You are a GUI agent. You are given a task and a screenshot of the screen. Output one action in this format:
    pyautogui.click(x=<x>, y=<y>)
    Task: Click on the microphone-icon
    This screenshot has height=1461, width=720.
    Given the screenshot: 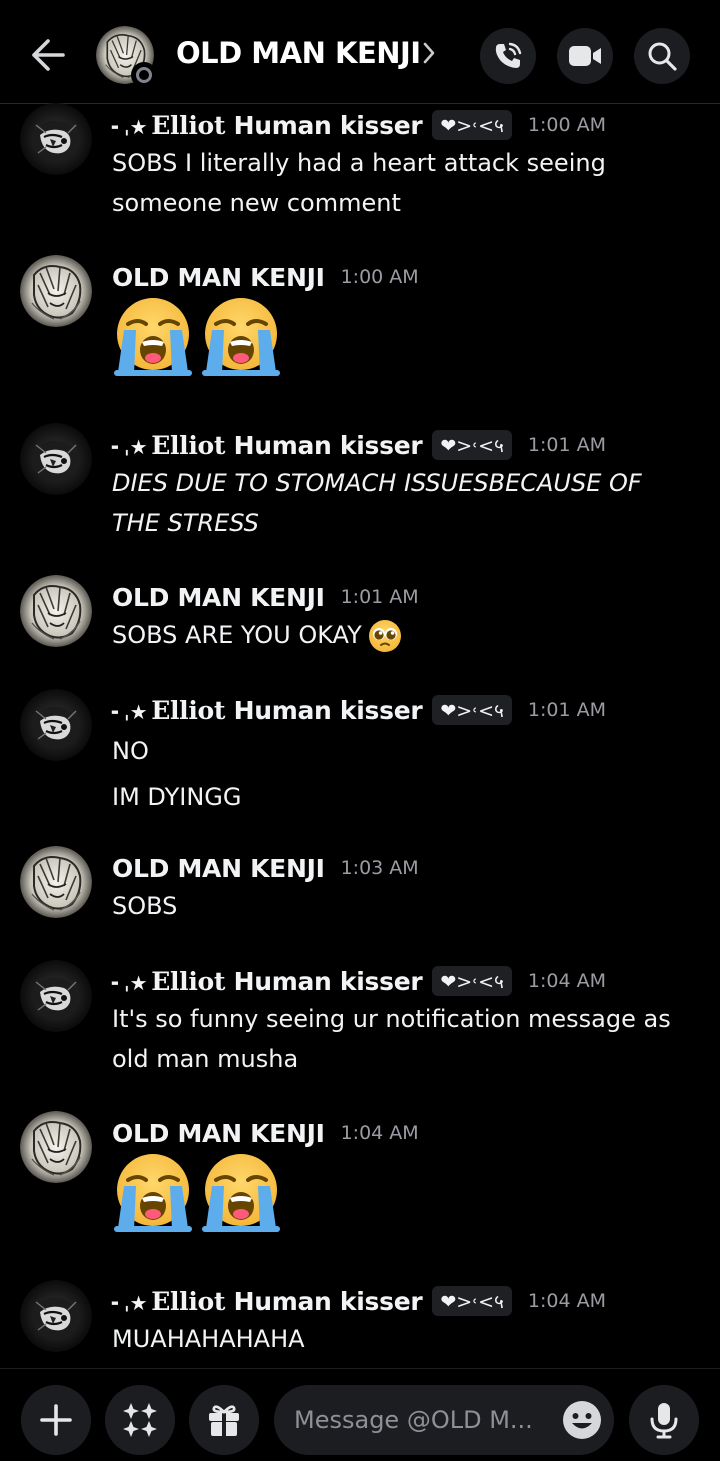 What is the action you would take?
    pyautogui.click(x=664, y=1421)
    